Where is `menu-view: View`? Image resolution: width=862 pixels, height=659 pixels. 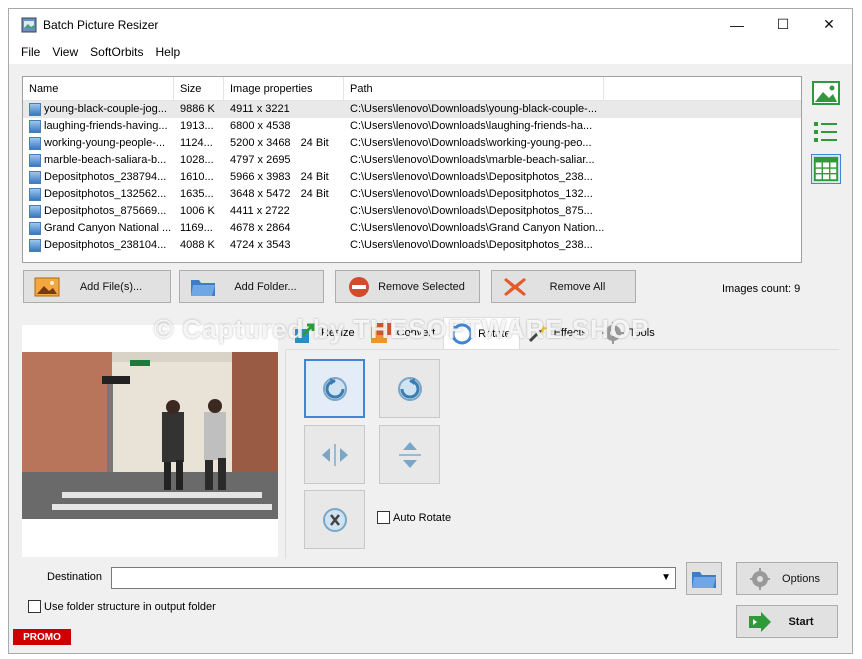
menu-view: View is located at coordinates (65, 52).